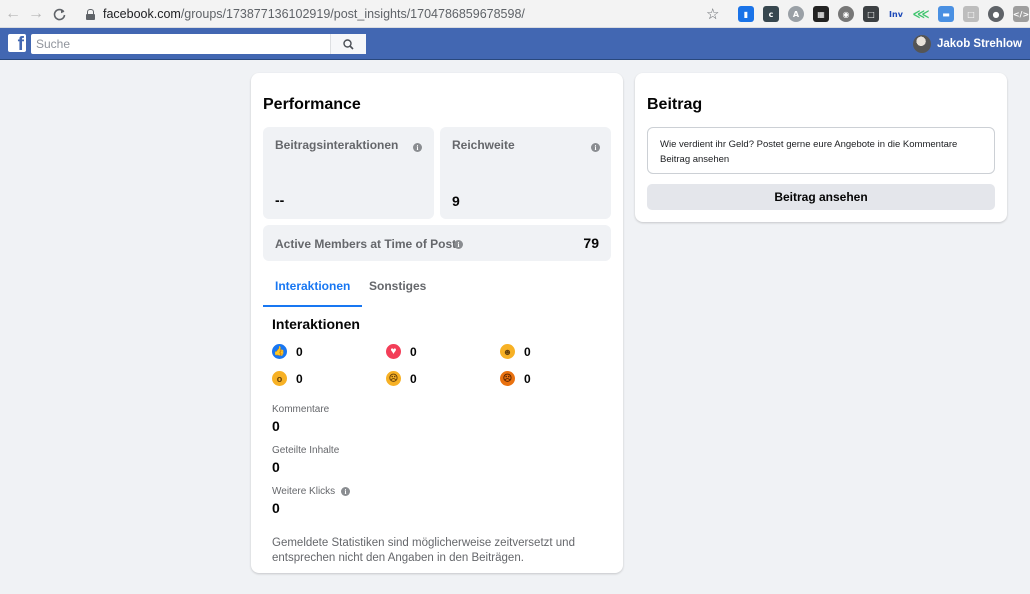 The image size is (1030, 594). What do you see at coordinates (313, 292) in the screenshot?
I see `tab-interaktionen: Interaktionen` at bounding box center [313, 292].